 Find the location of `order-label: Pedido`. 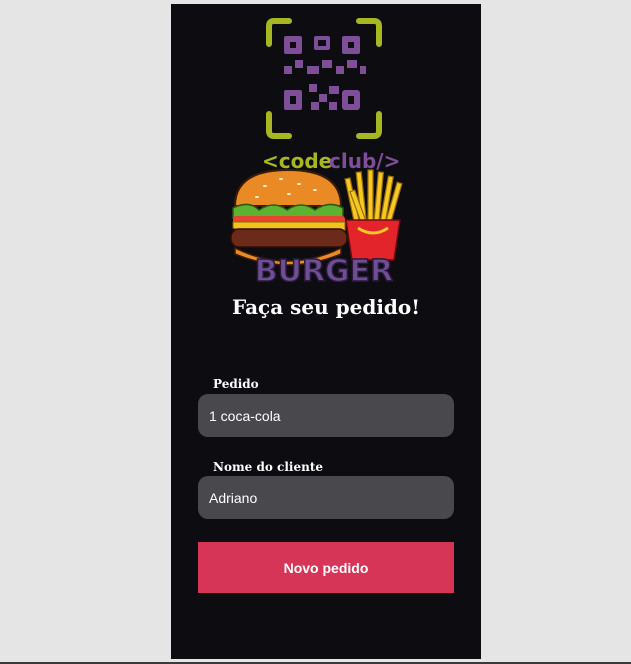

order-label: Pedido is located at coordinates (236, 384).